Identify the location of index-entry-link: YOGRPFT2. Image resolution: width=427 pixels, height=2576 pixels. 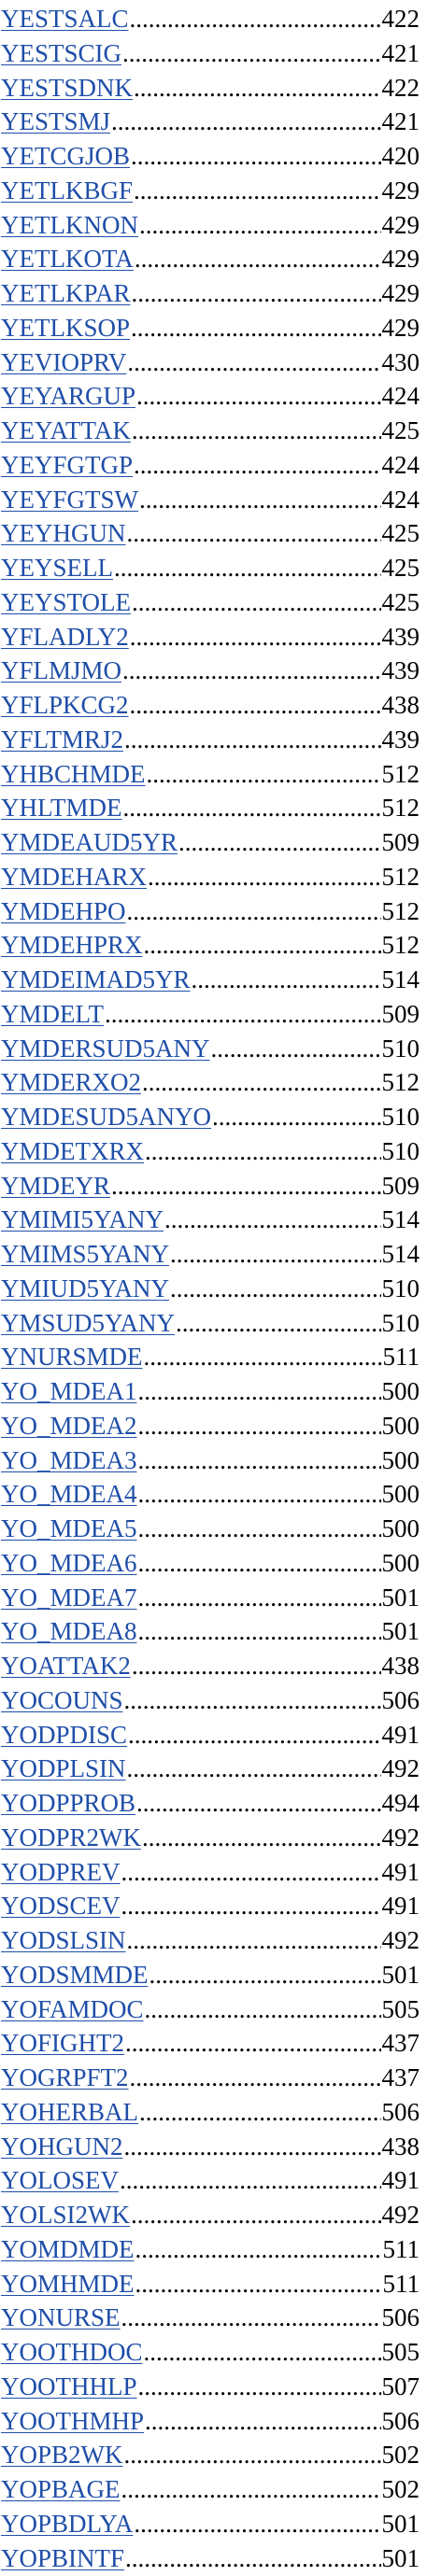
(65, 2078).